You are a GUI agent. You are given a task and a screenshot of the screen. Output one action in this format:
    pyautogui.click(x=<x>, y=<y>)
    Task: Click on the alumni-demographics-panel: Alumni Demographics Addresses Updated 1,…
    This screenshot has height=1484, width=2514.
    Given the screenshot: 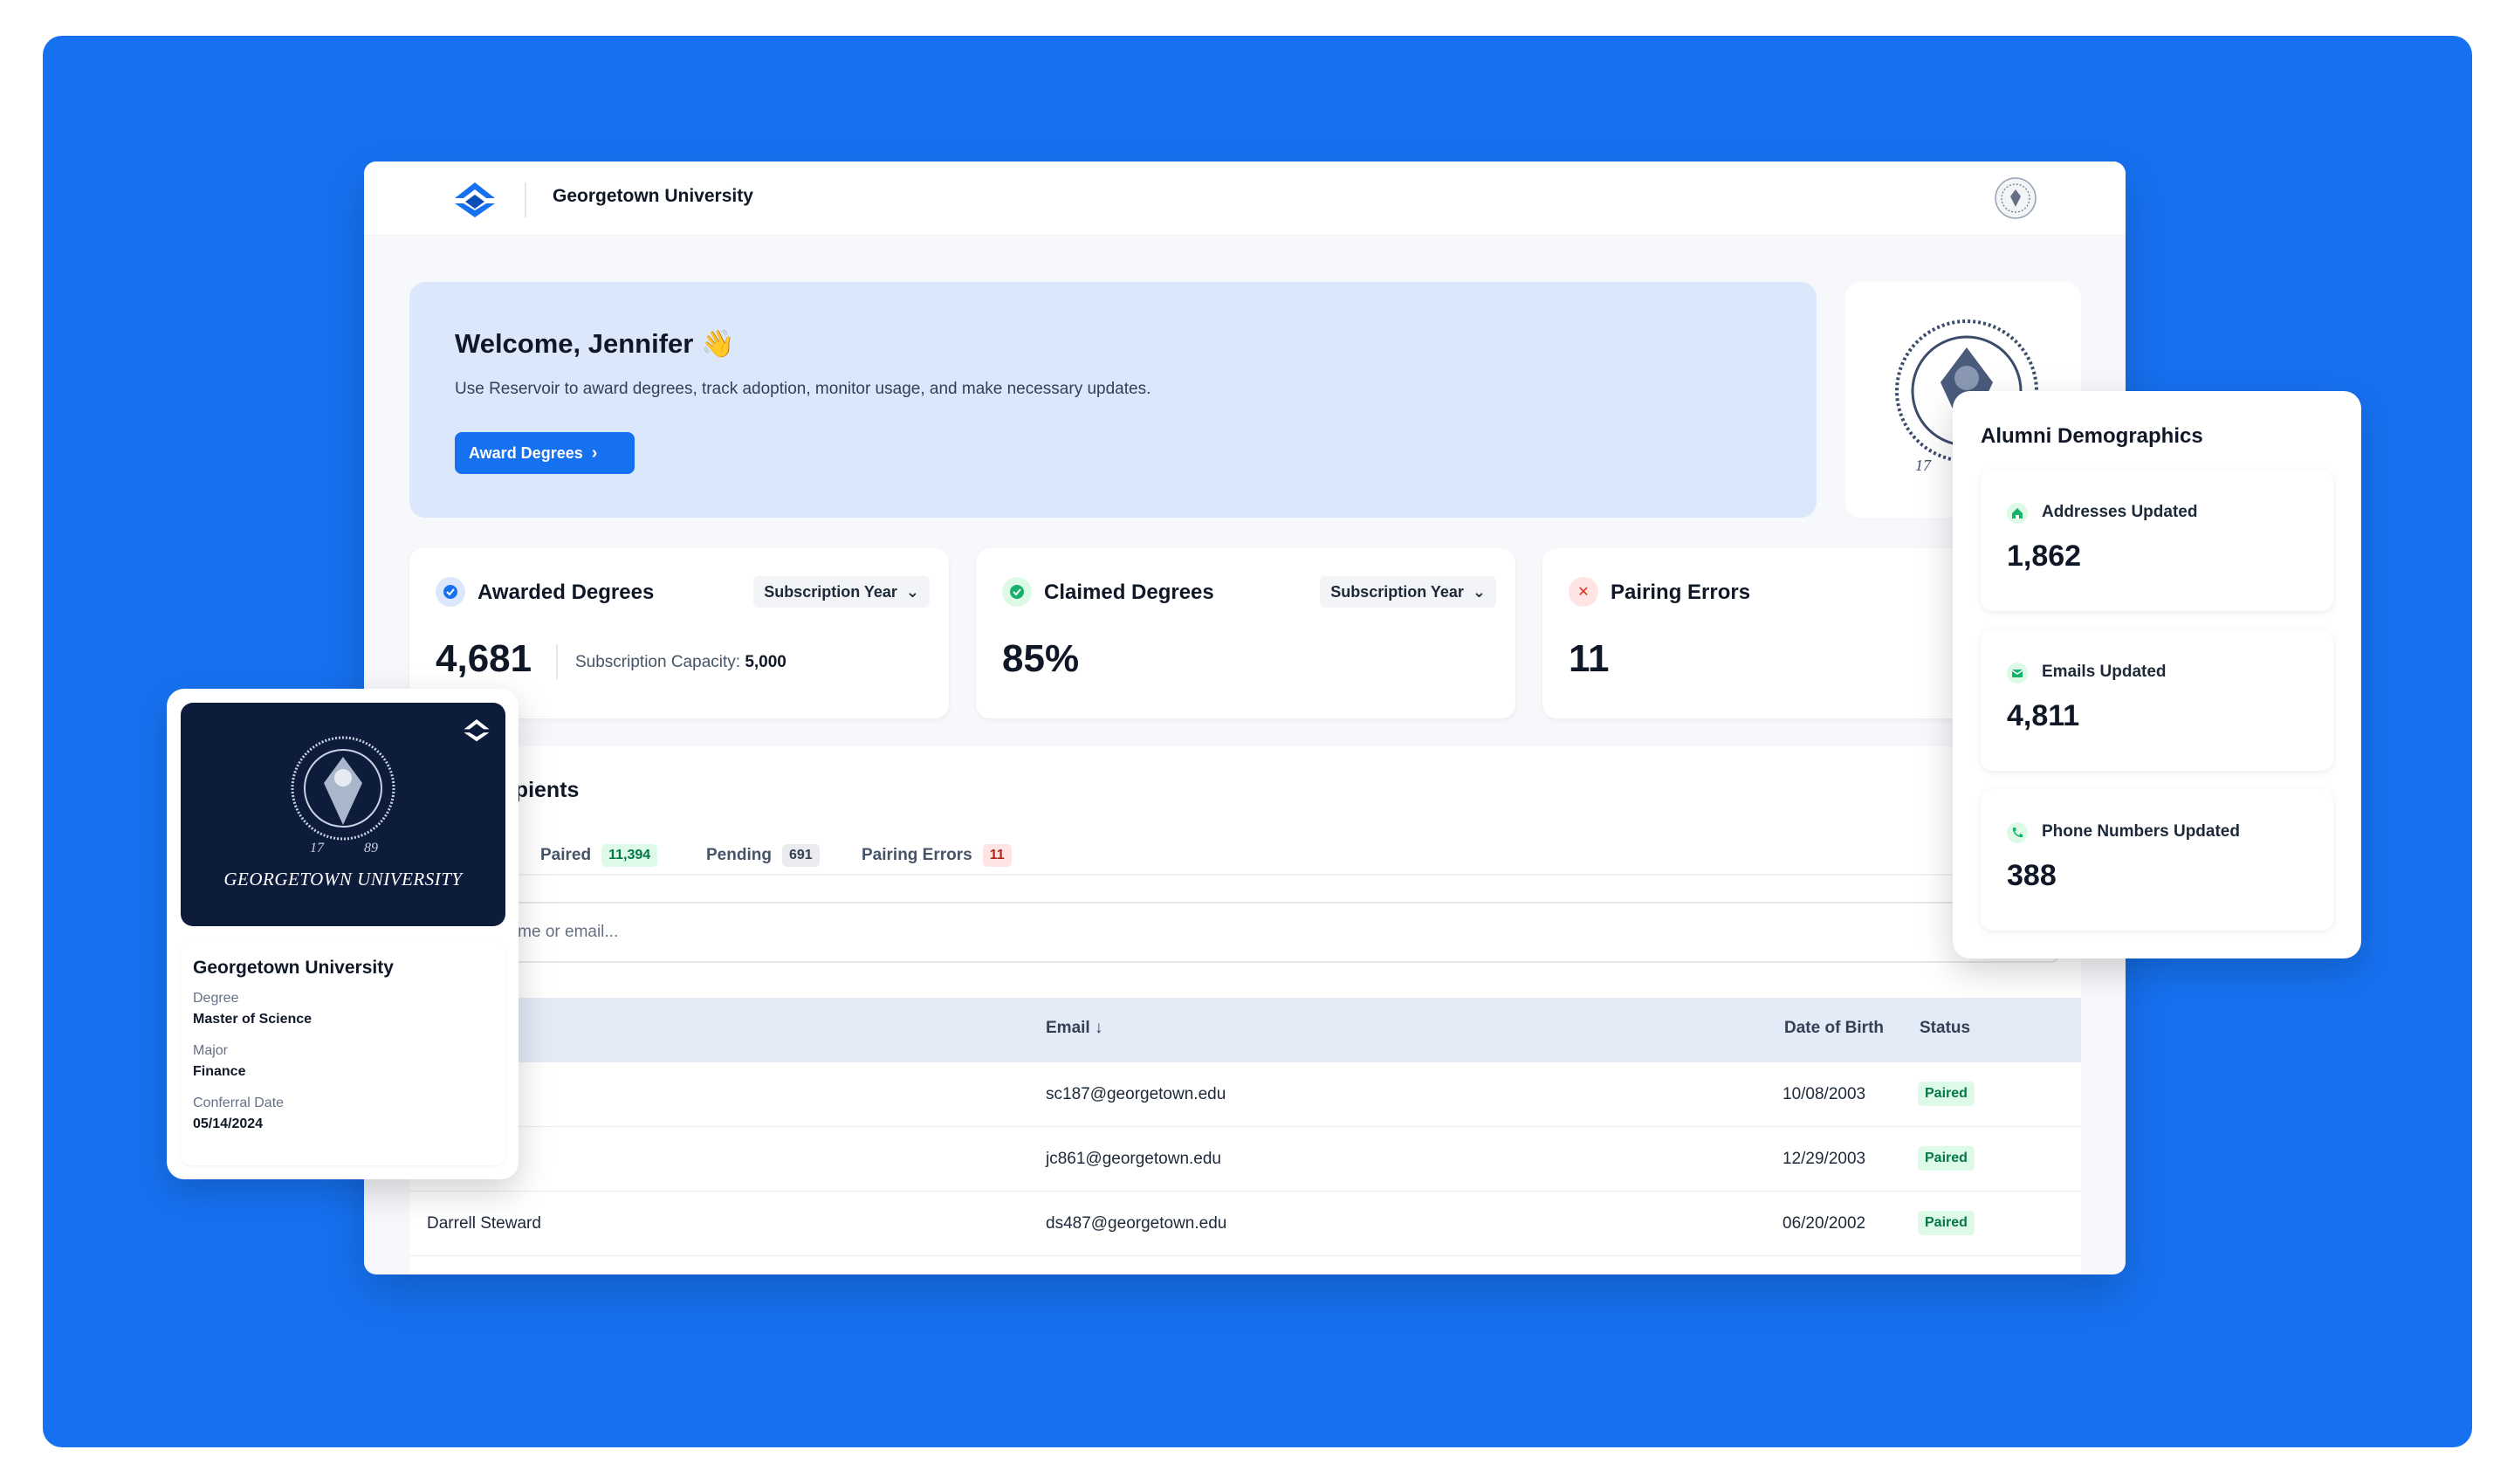 What is the action you would take?
    pyautogui.click(x=2157, y=674)
    